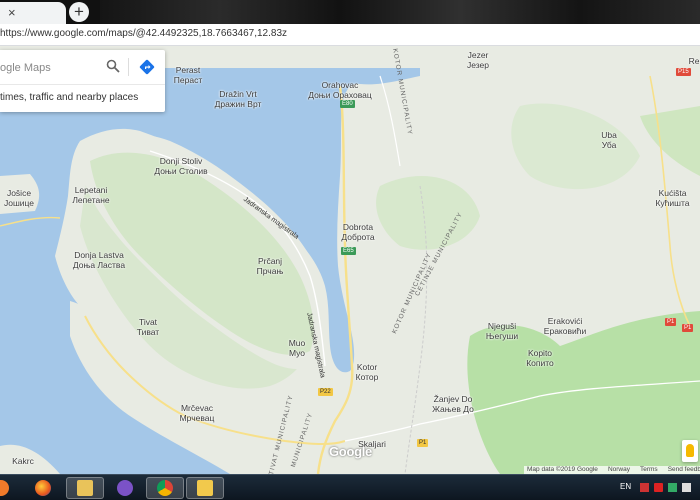 Image resolution: width=700 pixels, height=500 pixels. What do you see at coordinates (540, 358) in the screenshot?
I see `place-label: Kopito Копито` at bounding box center [540, 358].